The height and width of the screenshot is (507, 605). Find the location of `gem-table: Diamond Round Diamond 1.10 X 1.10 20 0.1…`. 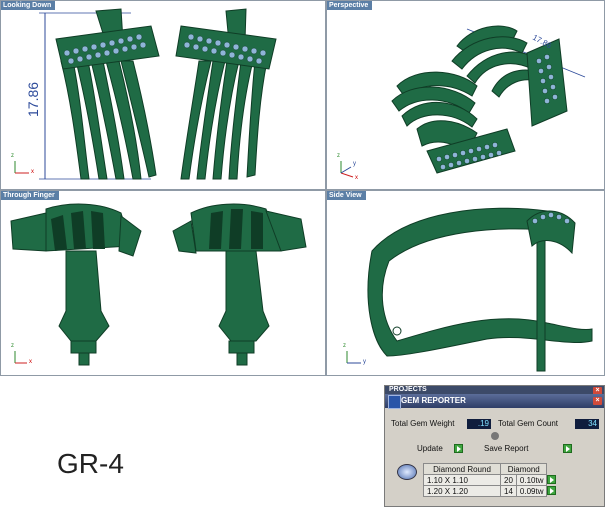

gem-table: Diamond Round Diamond 1.10 X 1.10 20 0.1… is located at coordinates (490, 480).